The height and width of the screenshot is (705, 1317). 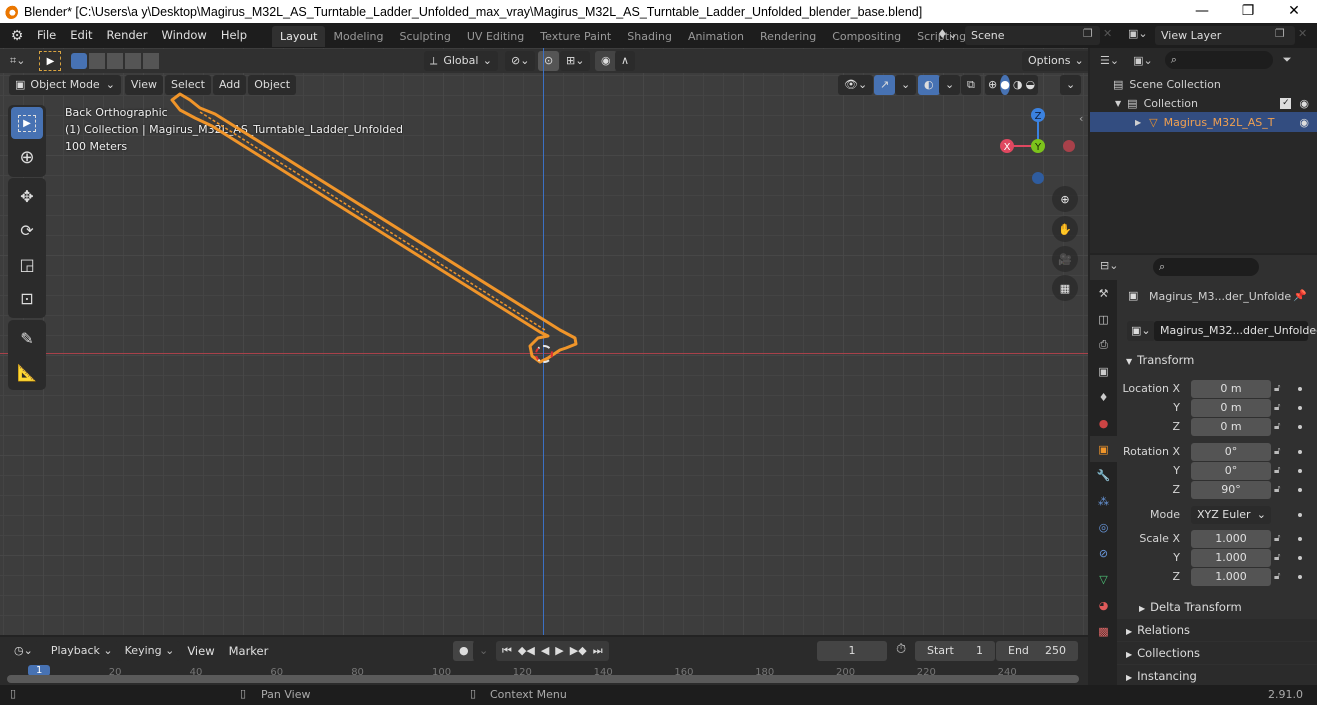 I want to click on remove-view-layer-icon: ✕, so click(x=1302, y=33).